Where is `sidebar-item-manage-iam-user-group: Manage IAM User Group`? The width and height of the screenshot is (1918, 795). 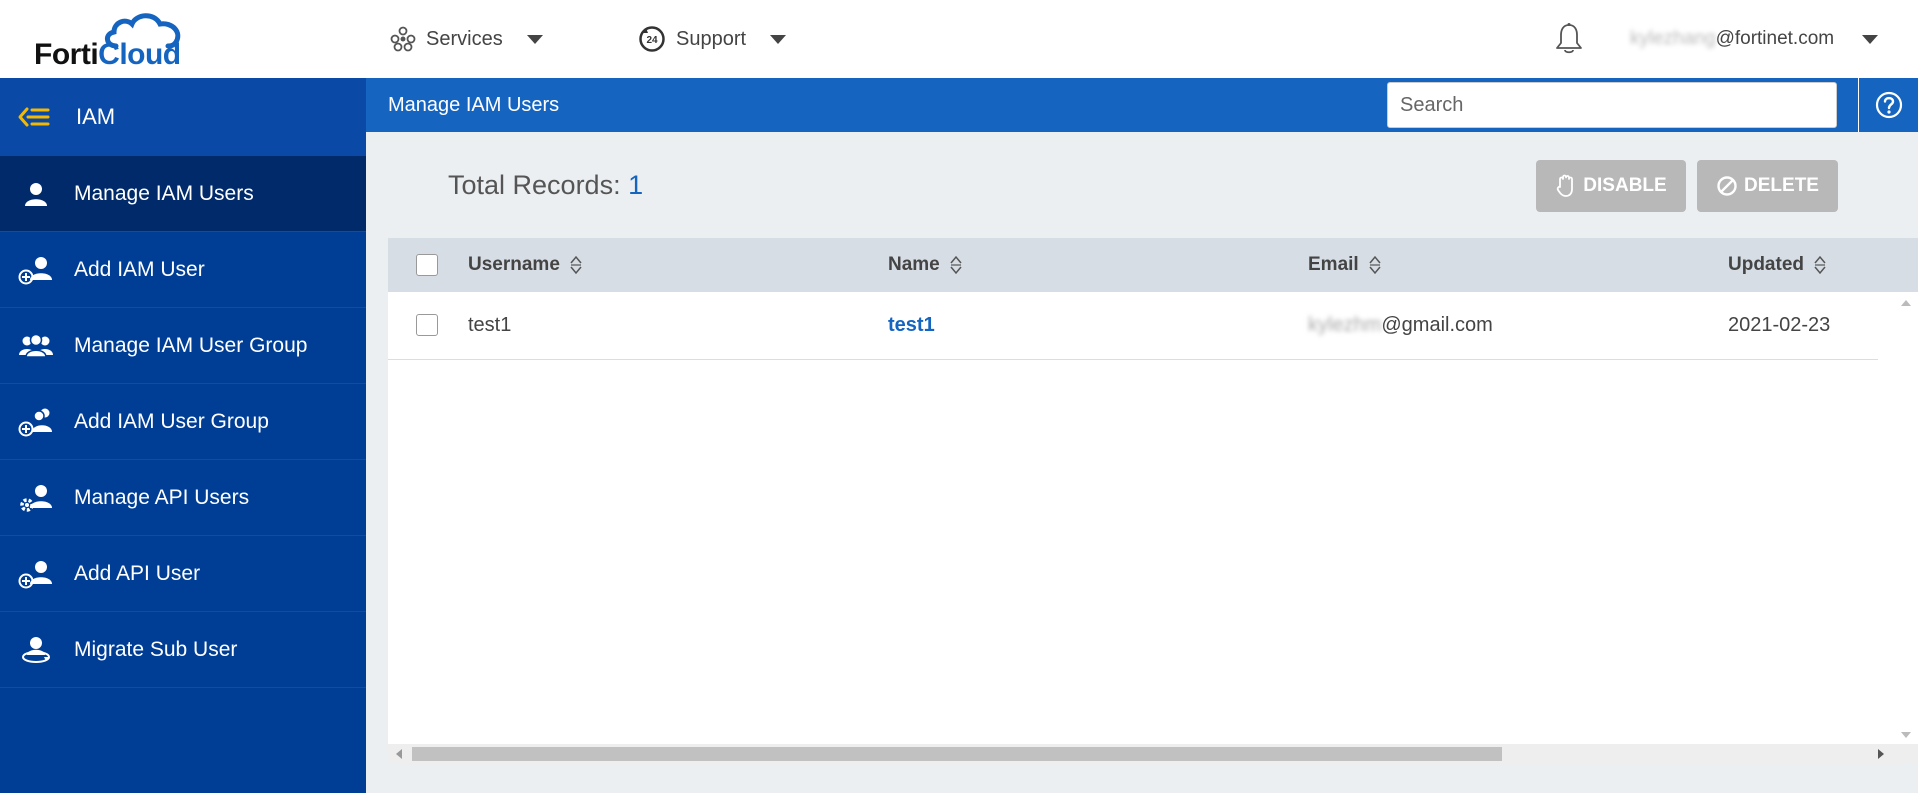 sidebar-item-manage-iam-user-group: Manage IAM User Group is located at coordinates (183, 346).